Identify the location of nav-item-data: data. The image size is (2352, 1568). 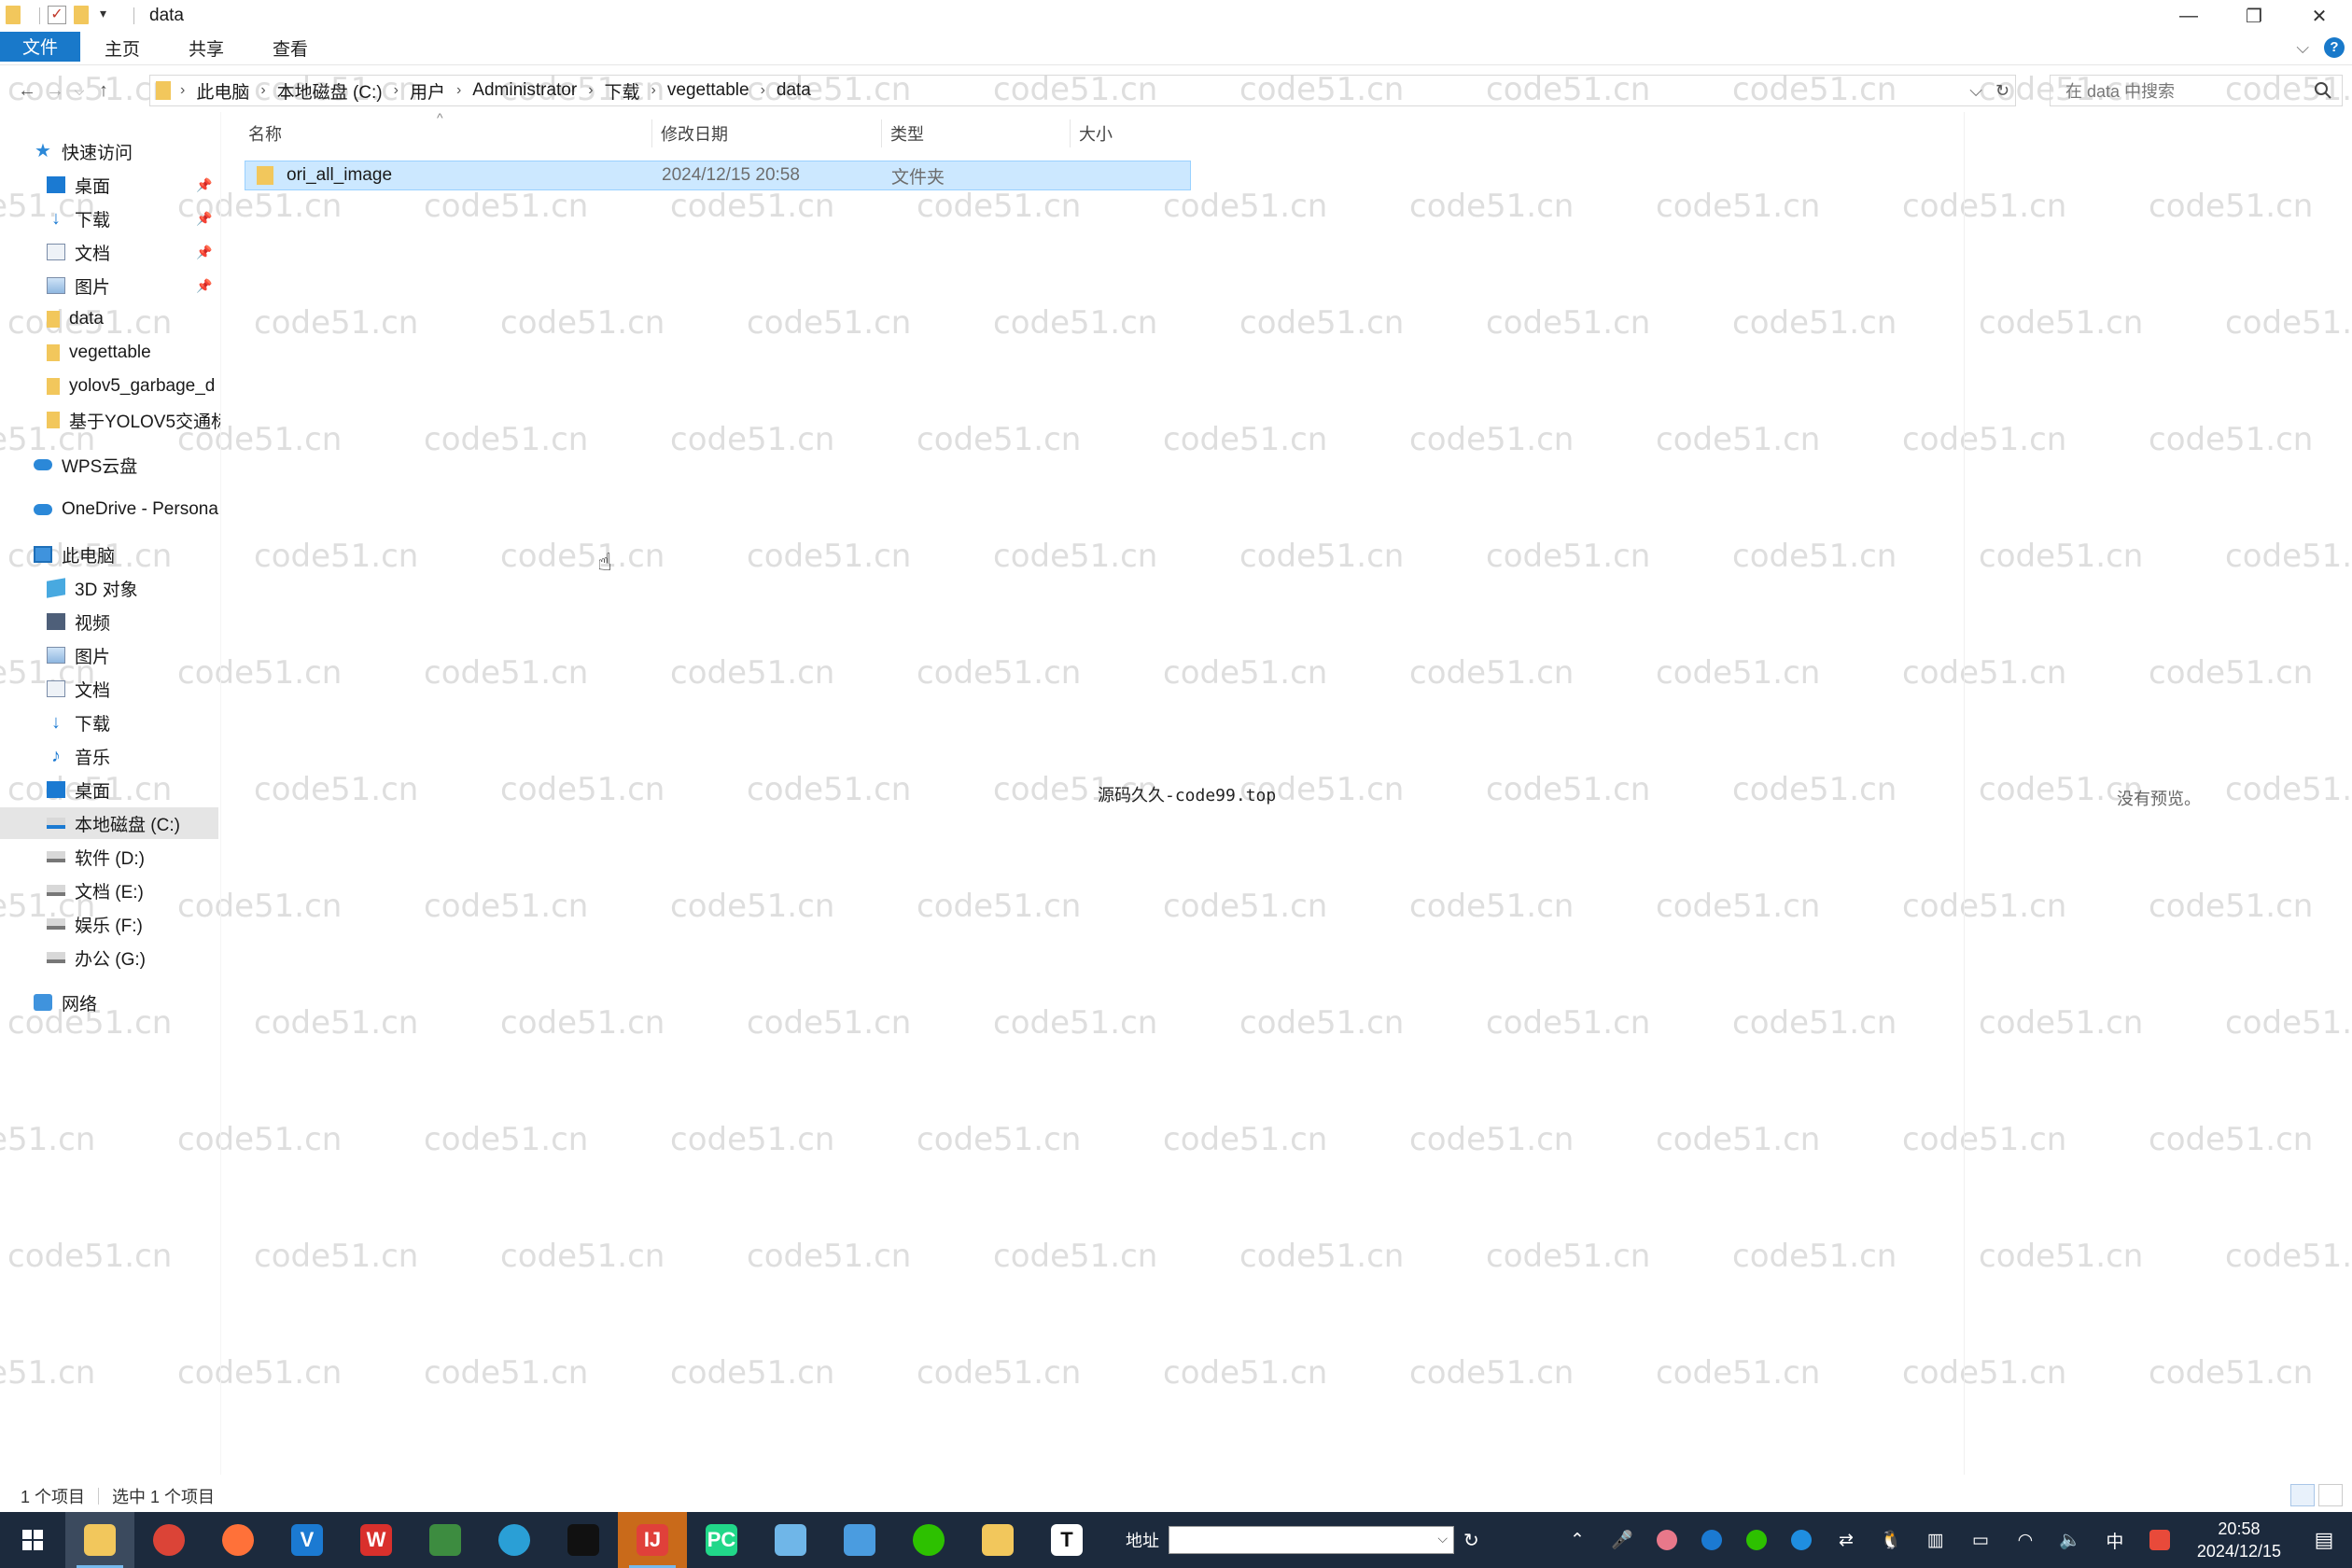
(110, 319).